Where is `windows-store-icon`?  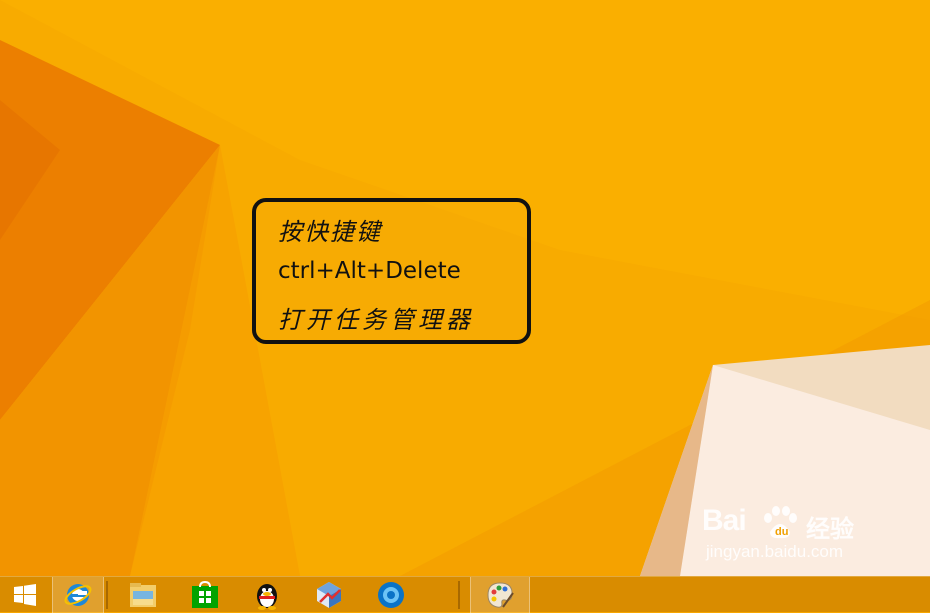
windows-store-icon is located at coordinates (205, 595).